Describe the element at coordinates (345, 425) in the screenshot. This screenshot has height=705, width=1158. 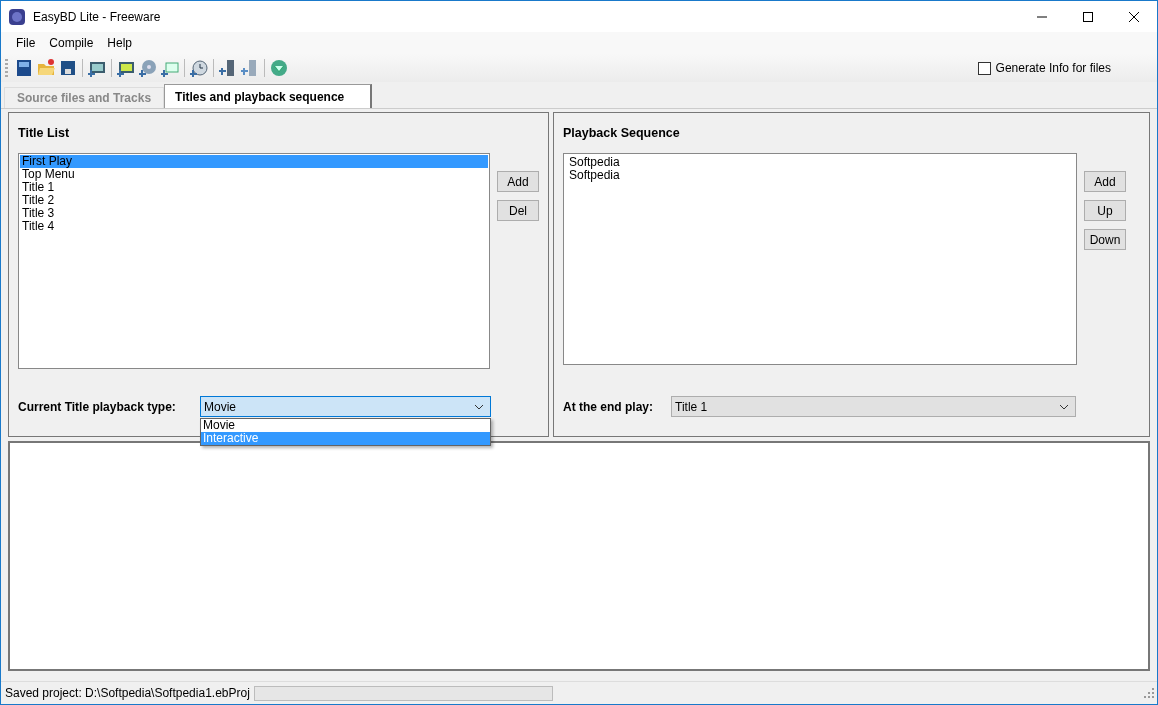
I see `dropdown-option: Movie` at that location.